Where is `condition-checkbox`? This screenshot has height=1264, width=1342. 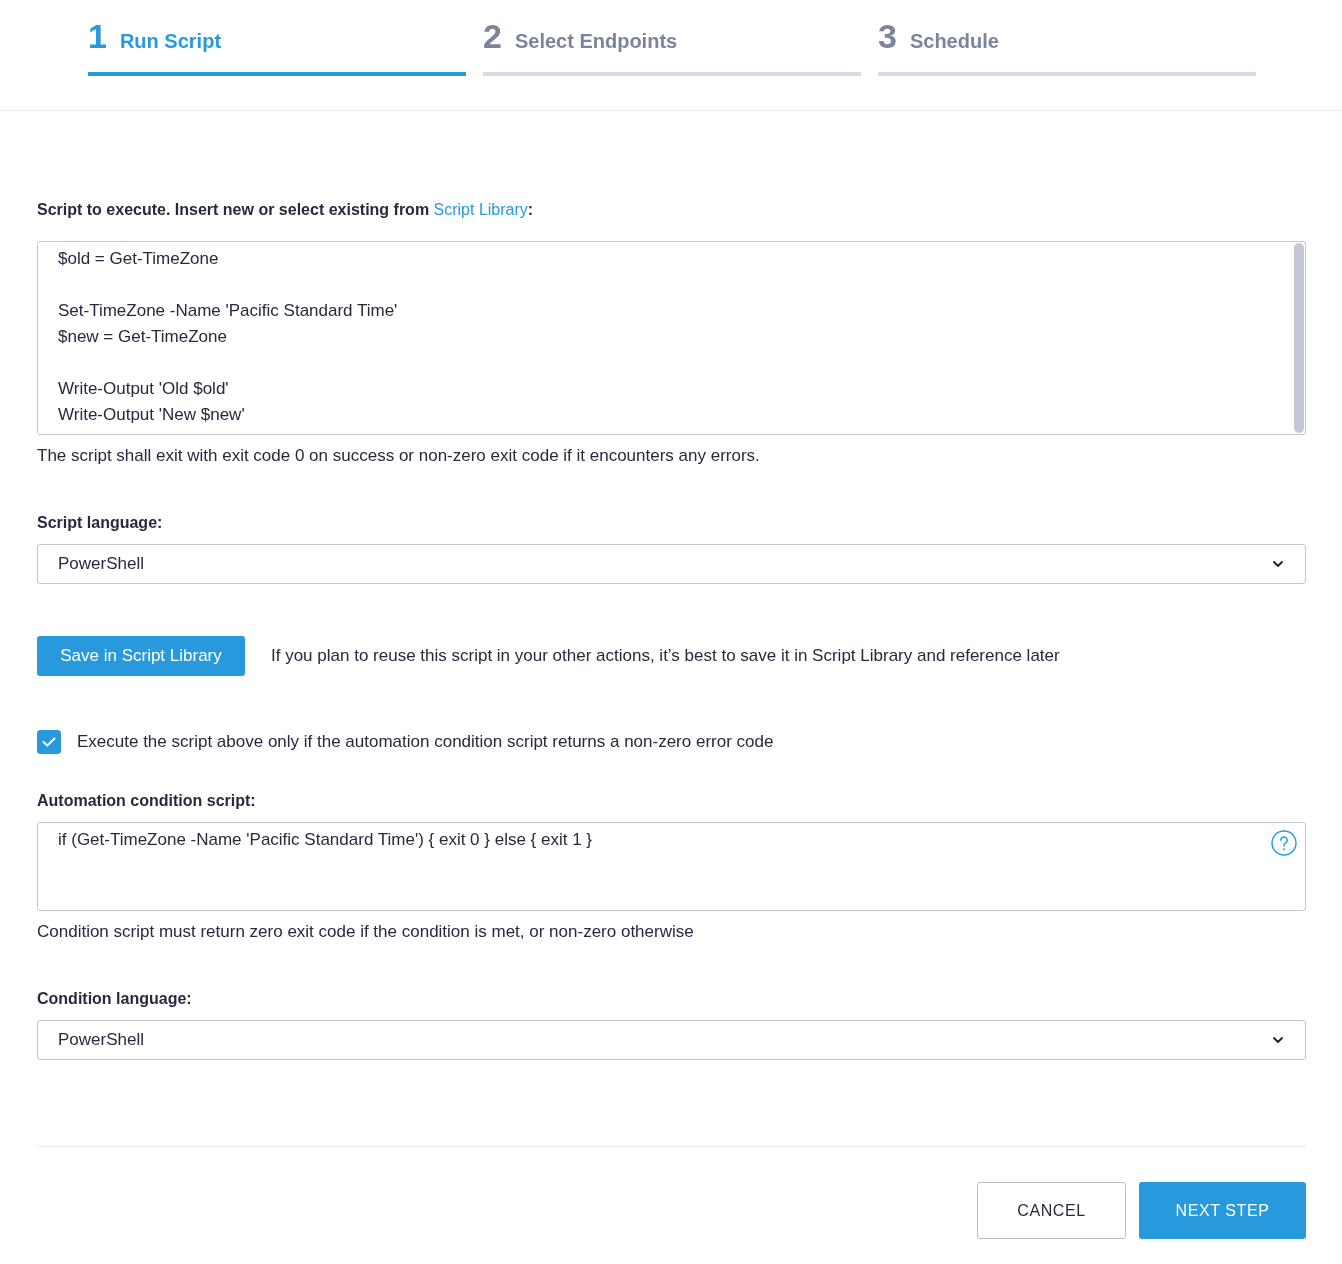
condition-checkbox is located at coordinates (49, 741).